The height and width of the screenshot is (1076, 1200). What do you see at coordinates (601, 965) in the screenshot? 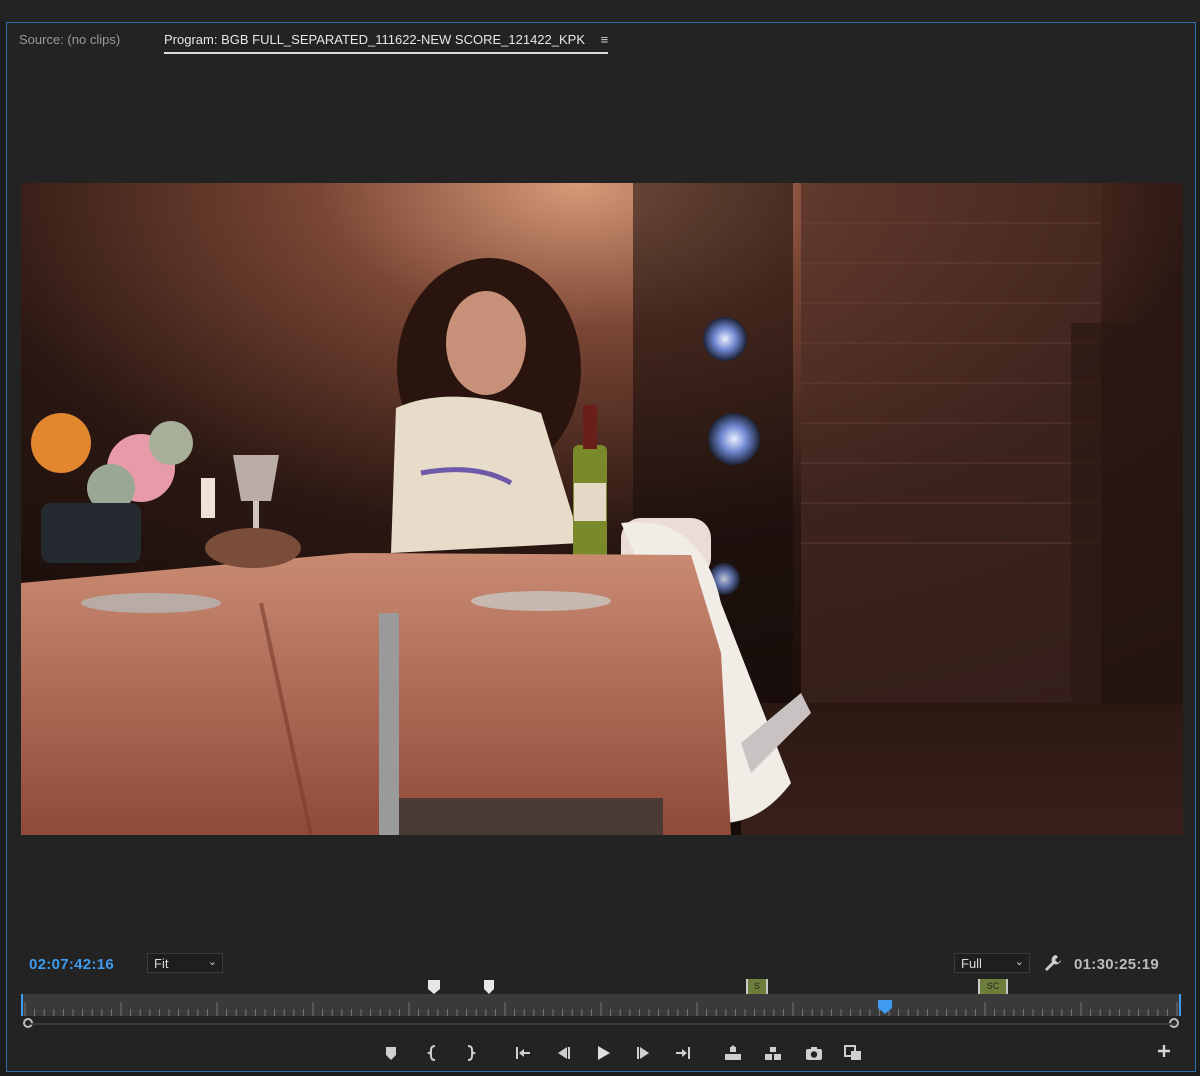
I see `monitor-controls-row: 02:07:42:16 Fit ⌄ Full ⌄ 01:30:25:19` at bounding box center [601, 965].